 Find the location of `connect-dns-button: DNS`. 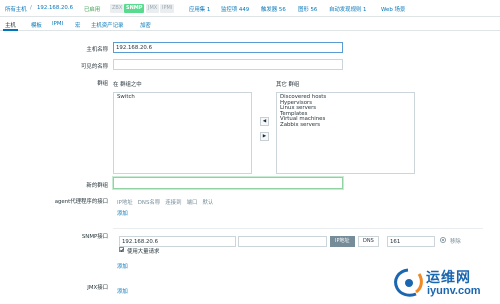

connect-dns-button: DNS is located at coordinates (368, 241).